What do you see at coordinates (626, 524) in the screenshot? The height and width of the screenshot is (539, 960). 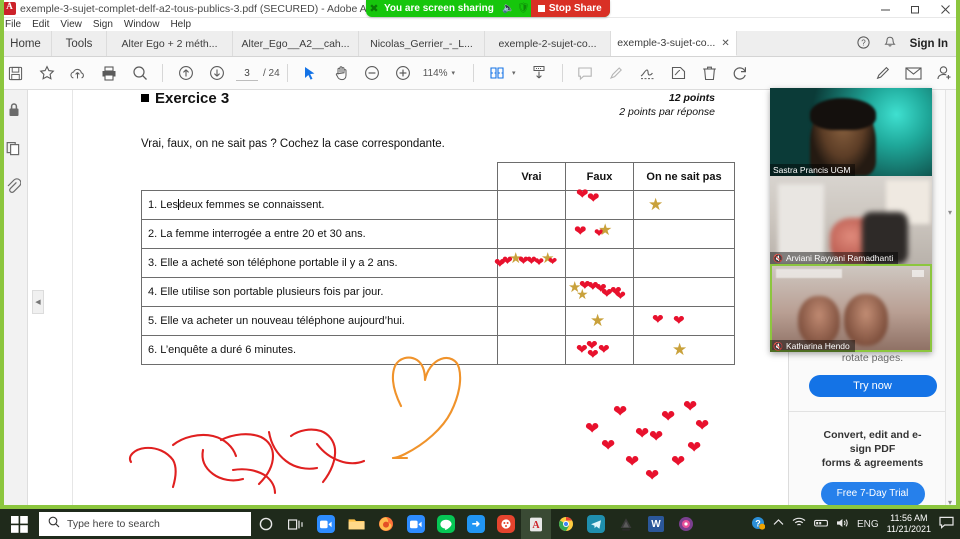 I see `inkscape-icon` at bounding box center [626, 524].